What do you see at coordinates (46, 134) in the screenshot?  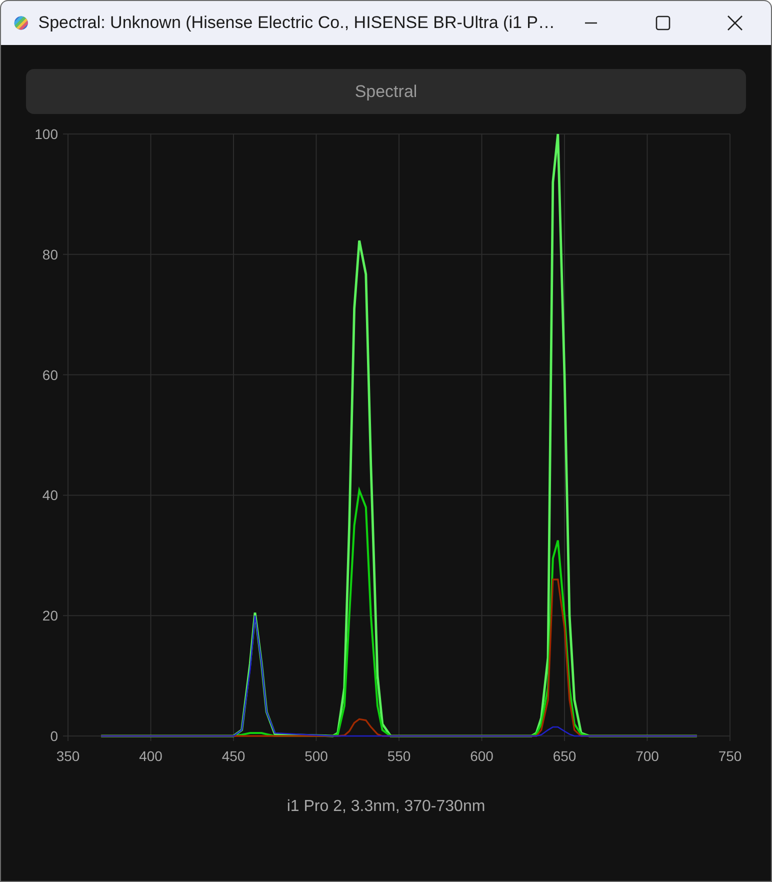 I see `axis-tick-label: 100` at bounding box center [46, 134].